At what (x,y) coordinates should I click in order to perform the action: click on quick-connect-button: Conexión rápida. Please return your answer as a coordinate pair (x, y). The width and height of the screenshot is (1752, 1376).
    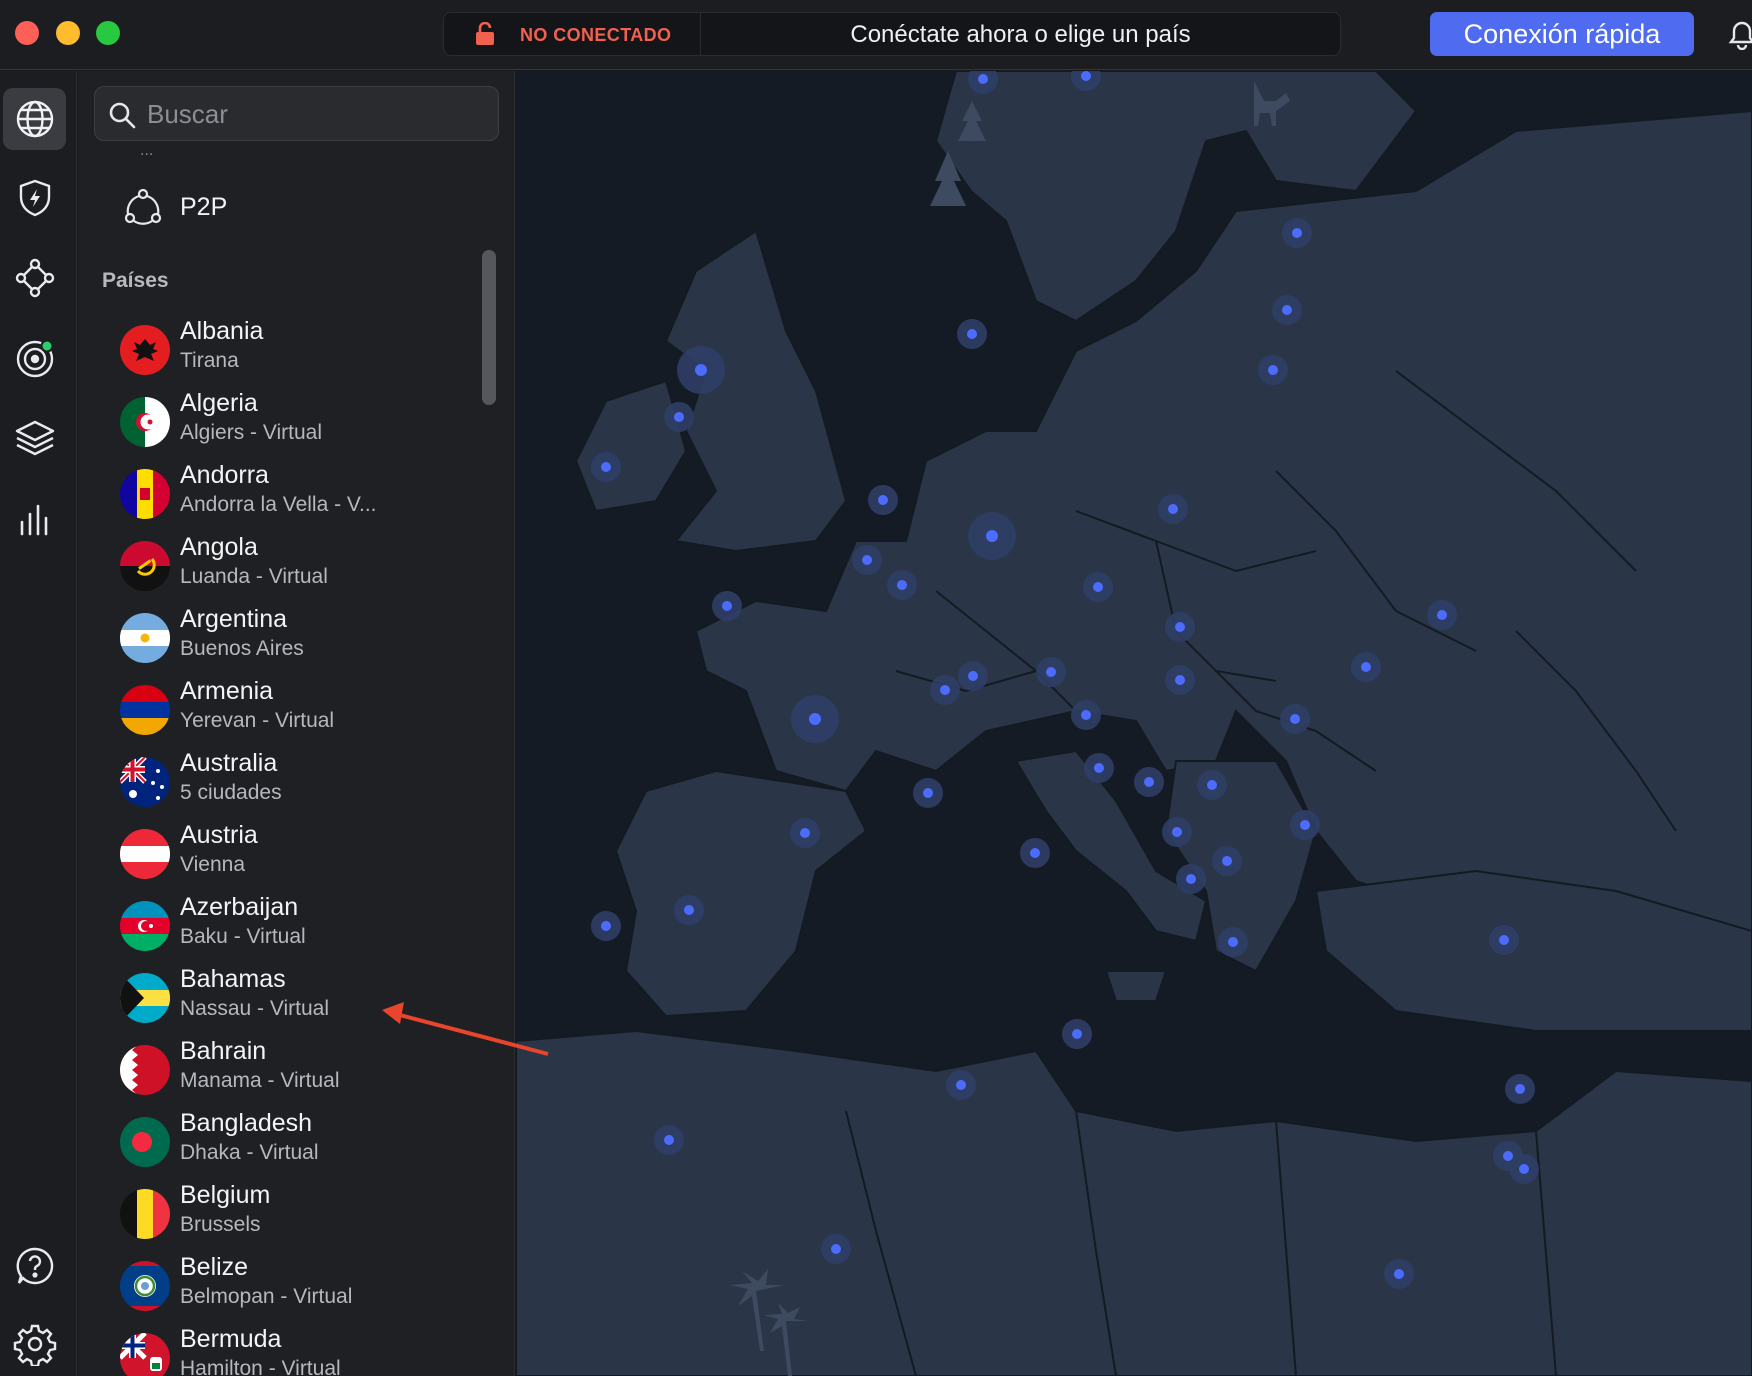
    Looking at the image, I should click on (1562, 34).